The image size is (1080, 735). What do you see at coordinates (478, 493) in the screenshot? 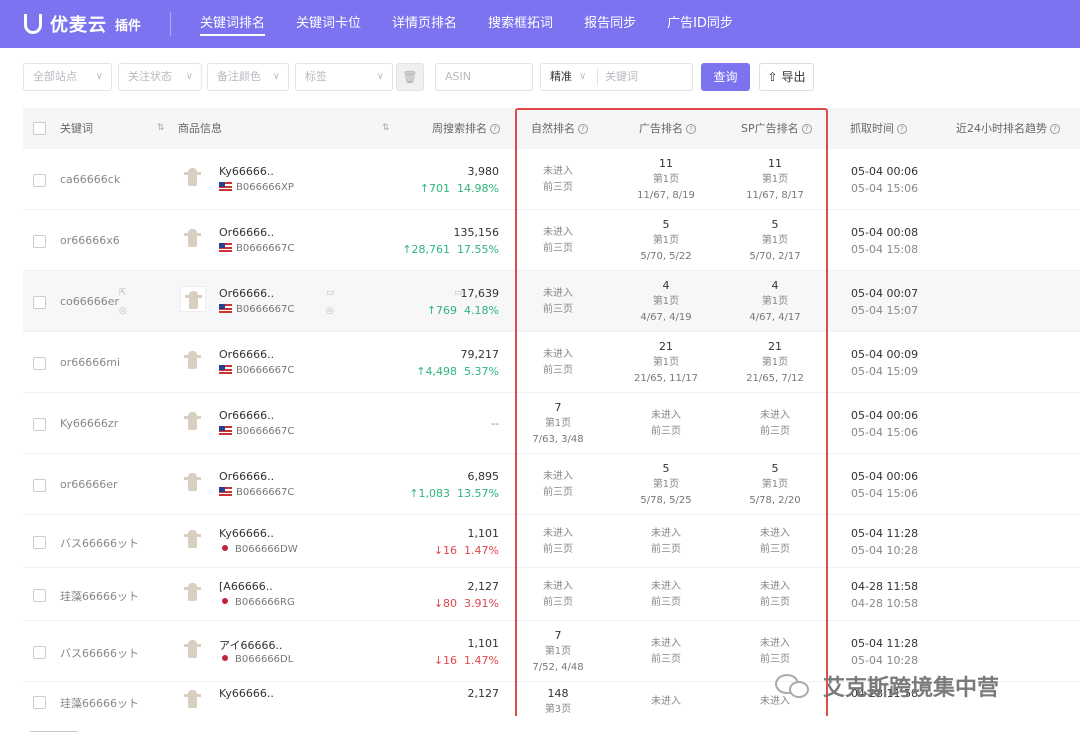
I see `rank-change-pct: 13.57%` at bounding box center [478, 493].